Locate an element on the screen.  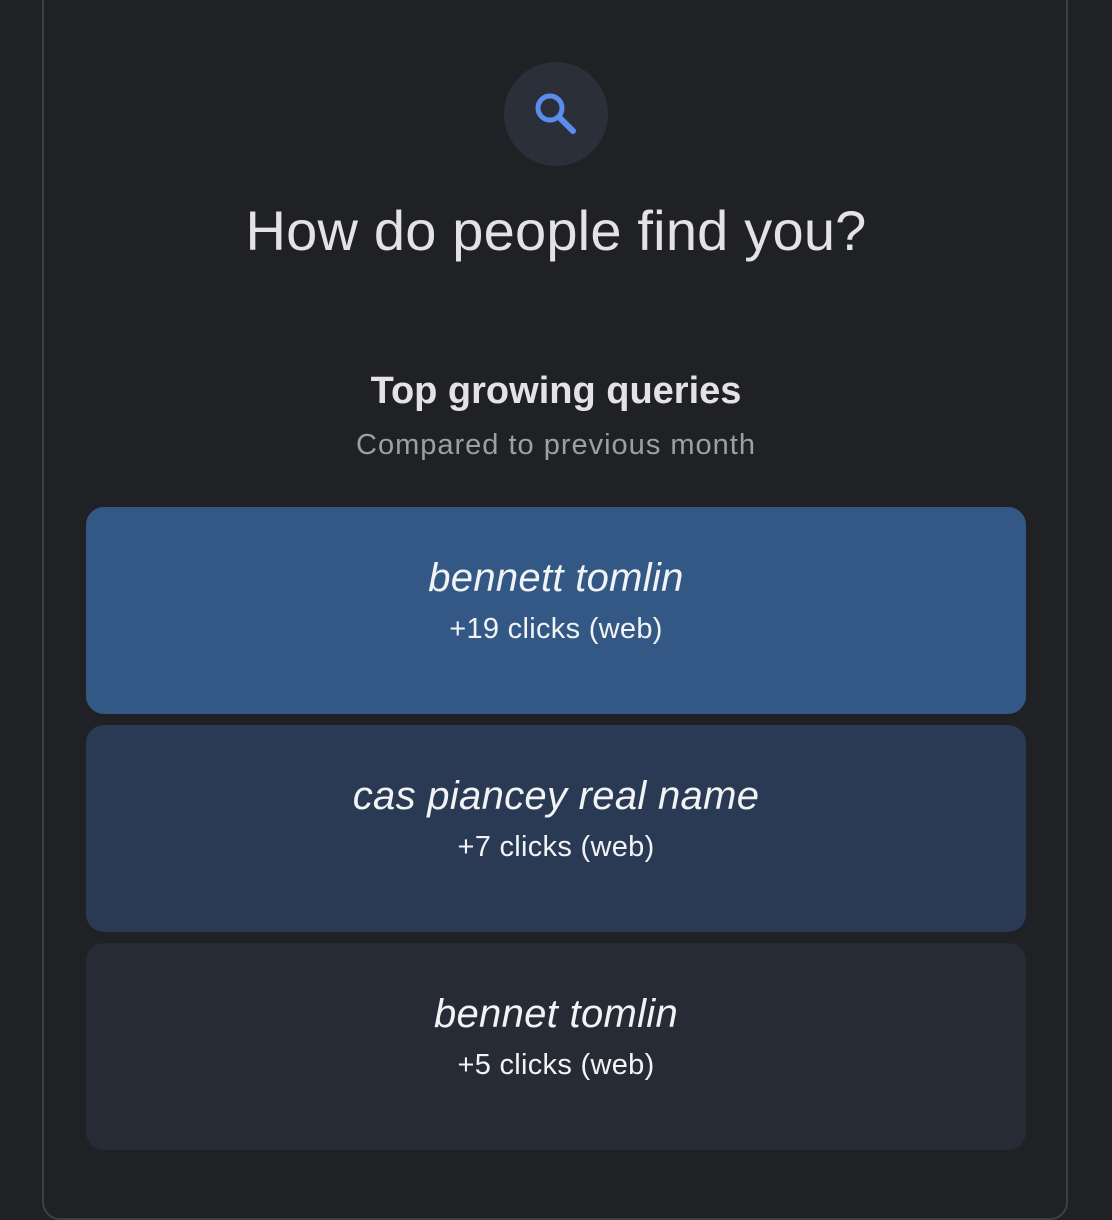
section-subtitle: Compared to previous month is located at coordinates (556, 445).